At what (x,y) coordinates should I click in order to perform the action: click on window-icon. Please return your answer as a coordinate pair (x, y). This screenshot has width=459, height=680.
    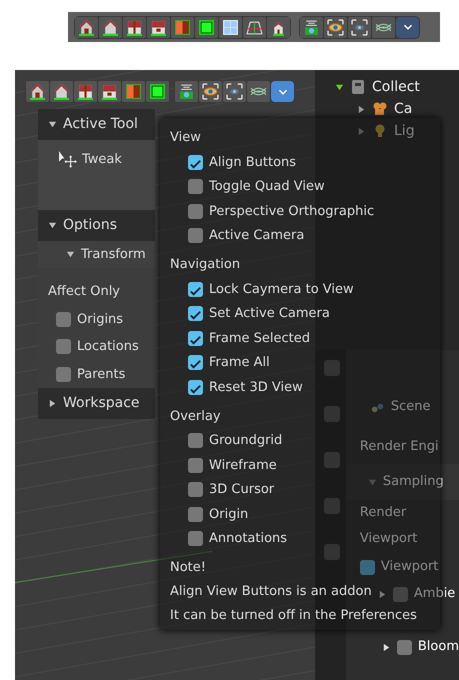
    Looking at the image, I should click on (230, 27).